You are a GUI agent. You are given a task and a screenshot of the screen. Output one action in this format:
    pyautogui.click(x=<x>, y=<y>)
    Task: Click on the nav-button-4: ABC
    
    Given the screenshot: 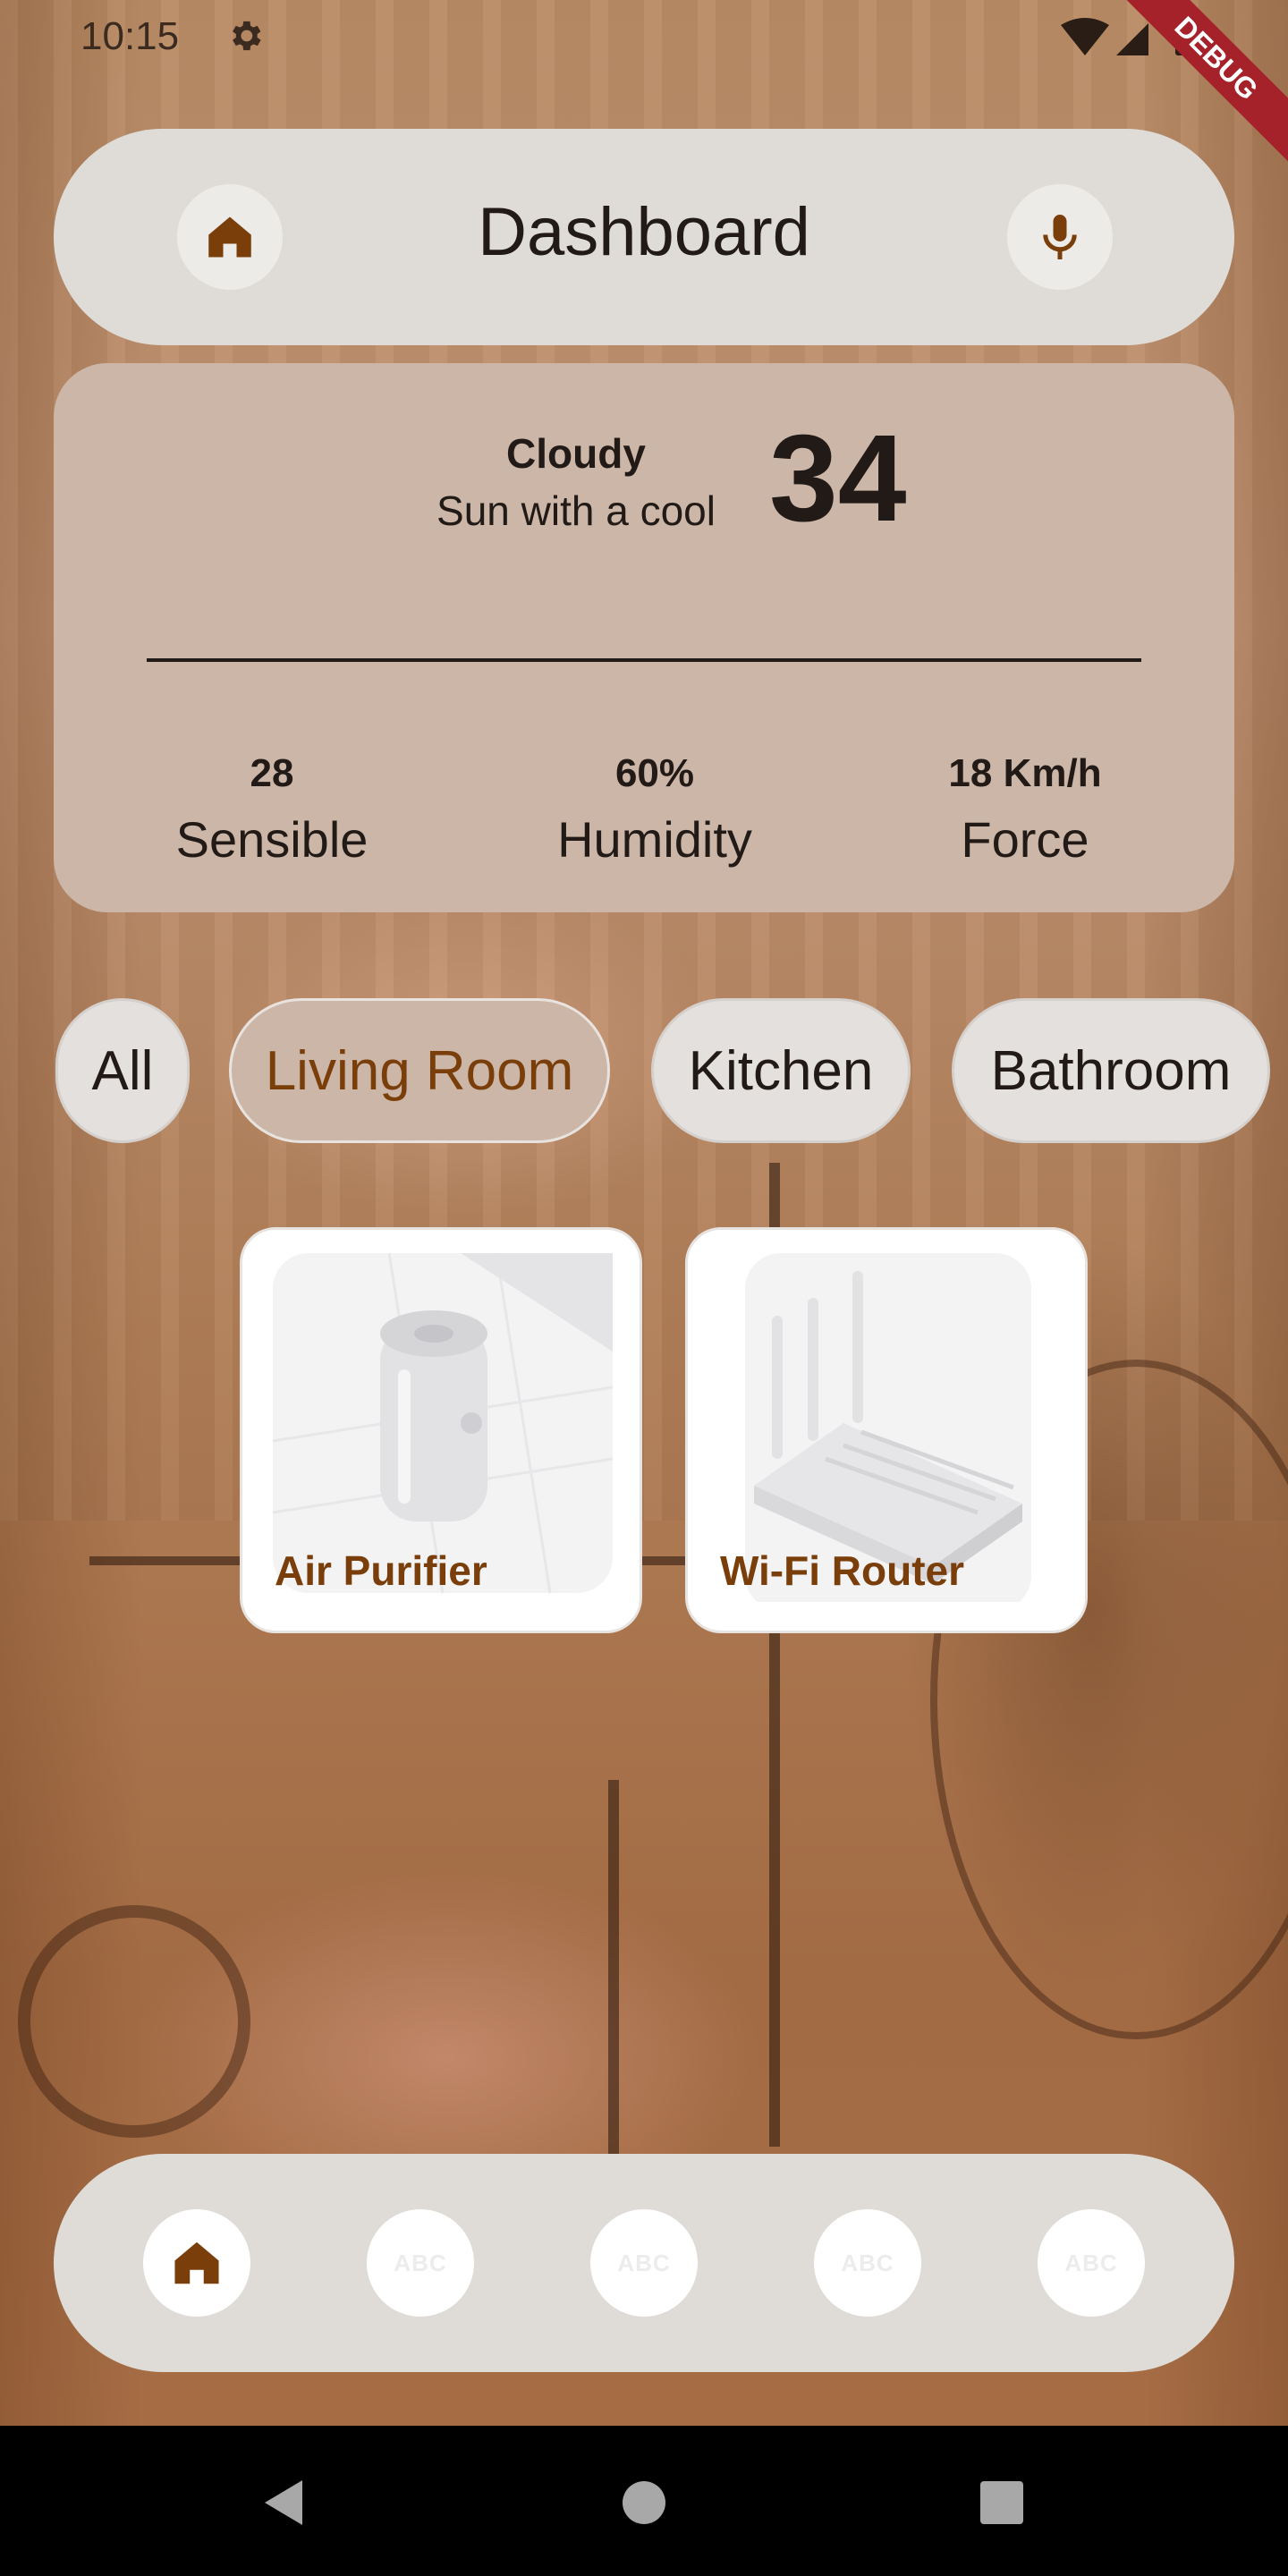 What is the action you would take?
    pyautogui.click(x=867, y=2263)
    